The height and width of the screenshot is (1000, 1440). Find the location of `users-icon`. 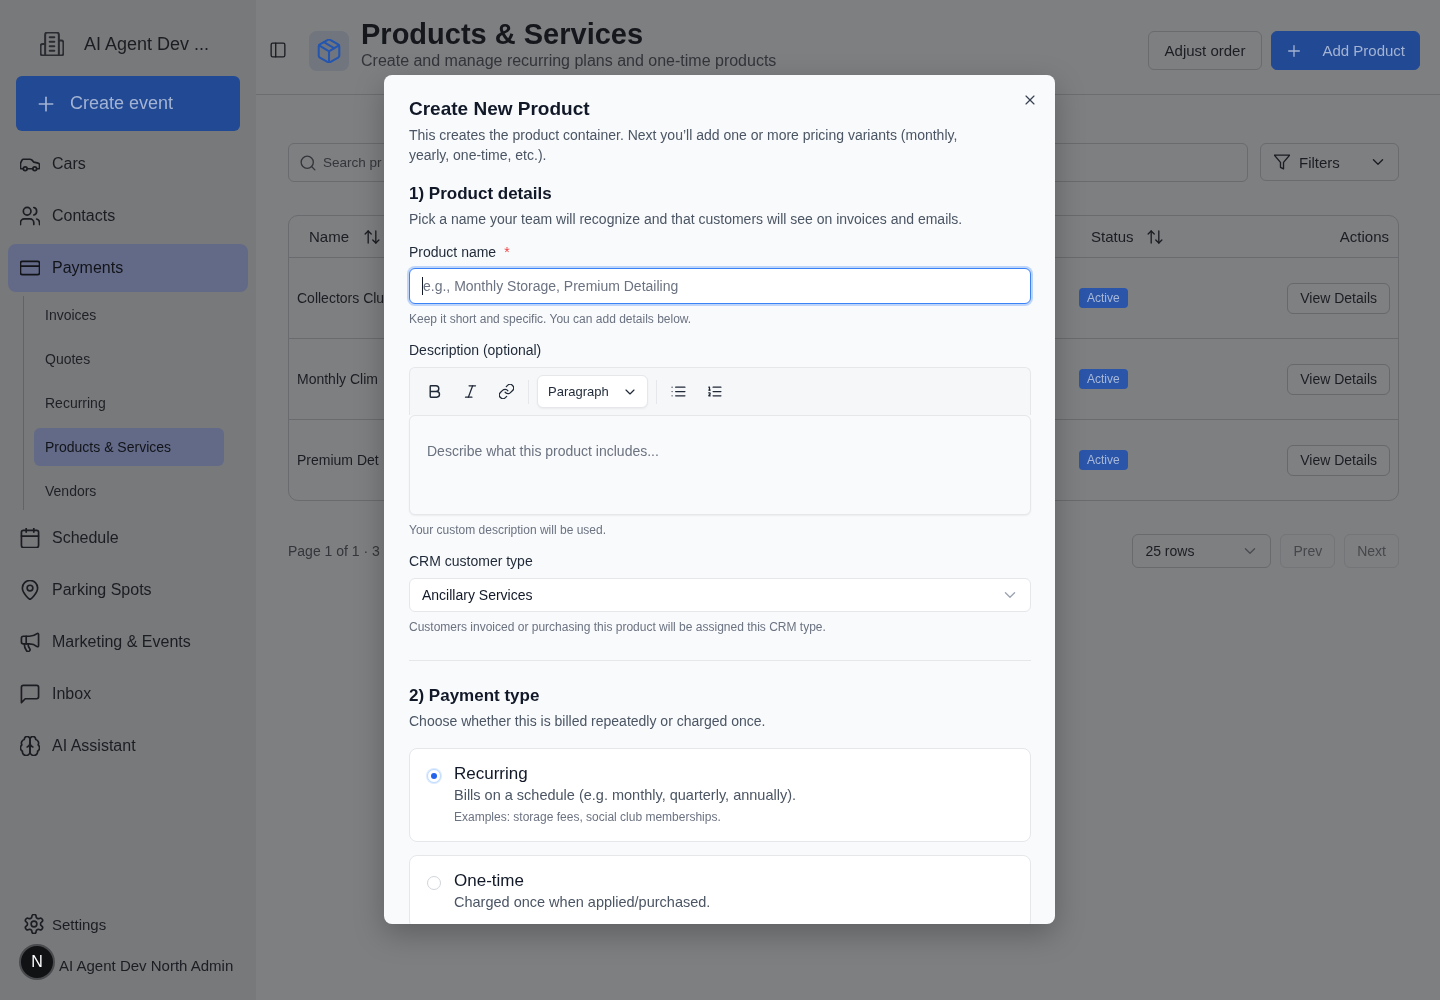

users-icon is located at coordinates (30, 216).